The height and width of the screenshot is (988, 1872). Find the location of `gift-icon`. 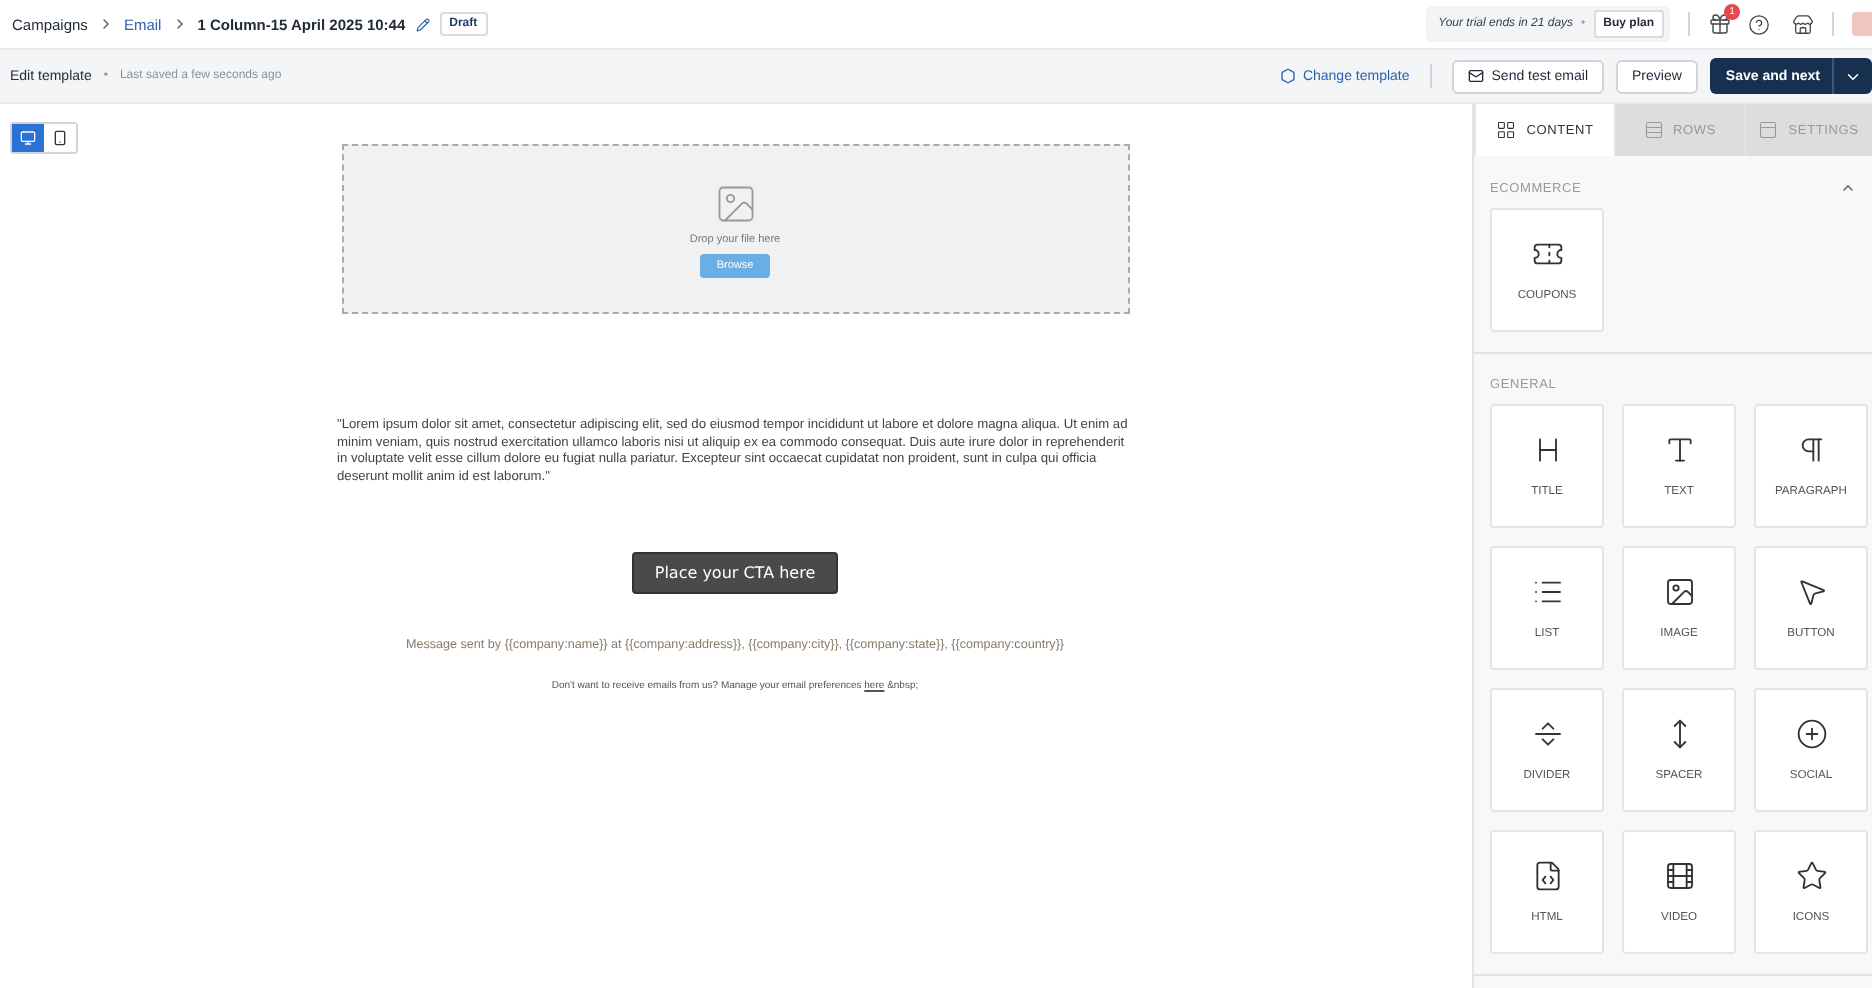

gift-icon is located at coordinates (1720, 24).